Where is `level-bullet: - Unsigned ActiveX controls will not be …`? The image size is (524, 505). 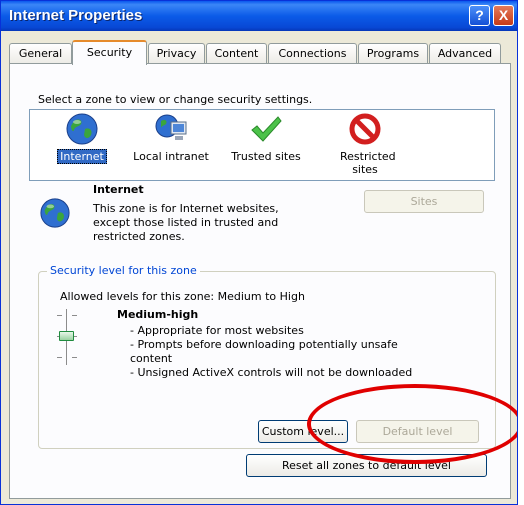
level-bullet: - Unsigned ActiveX controls will not be … is located at coordinates (271, 372).